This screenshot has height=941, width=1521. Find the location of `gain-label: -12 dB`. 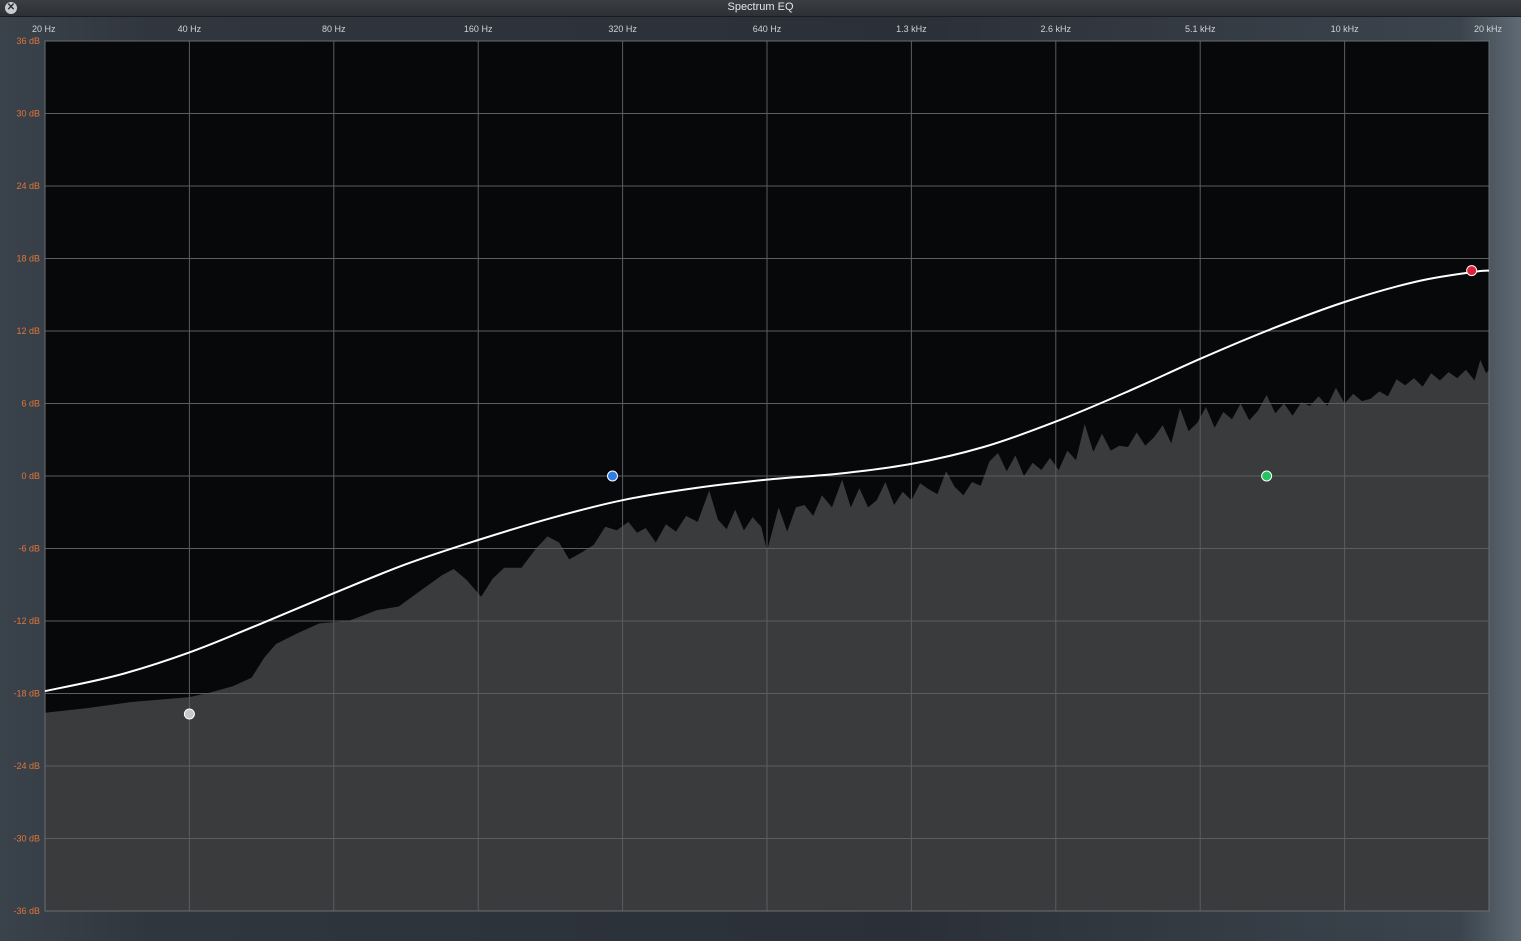

gain-label: -12 dB is located at coordinates (26, 621).